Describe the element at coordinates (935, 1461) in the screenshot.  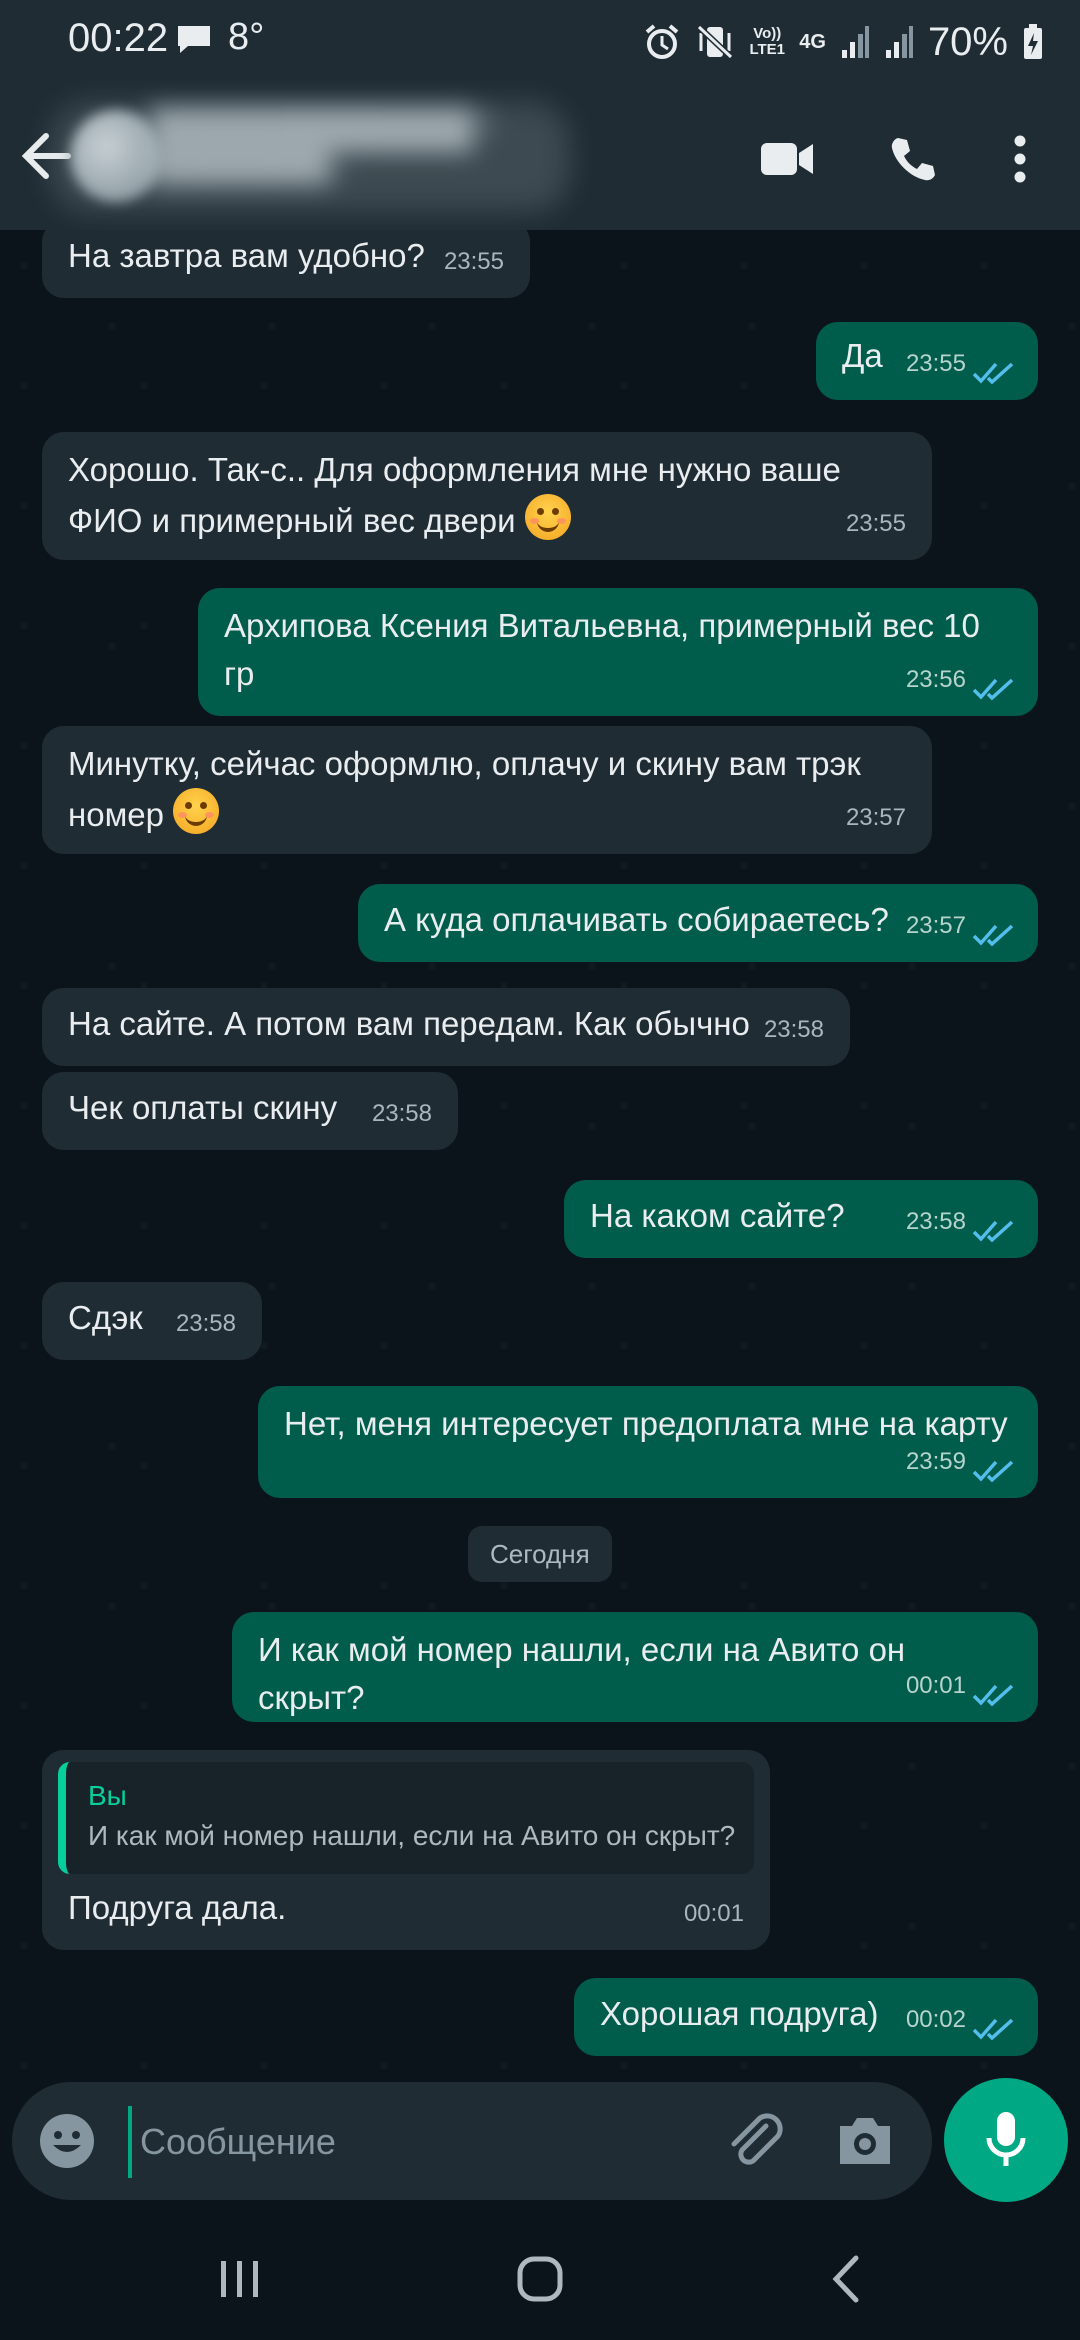
I see `message-time: 23:59` at that location.